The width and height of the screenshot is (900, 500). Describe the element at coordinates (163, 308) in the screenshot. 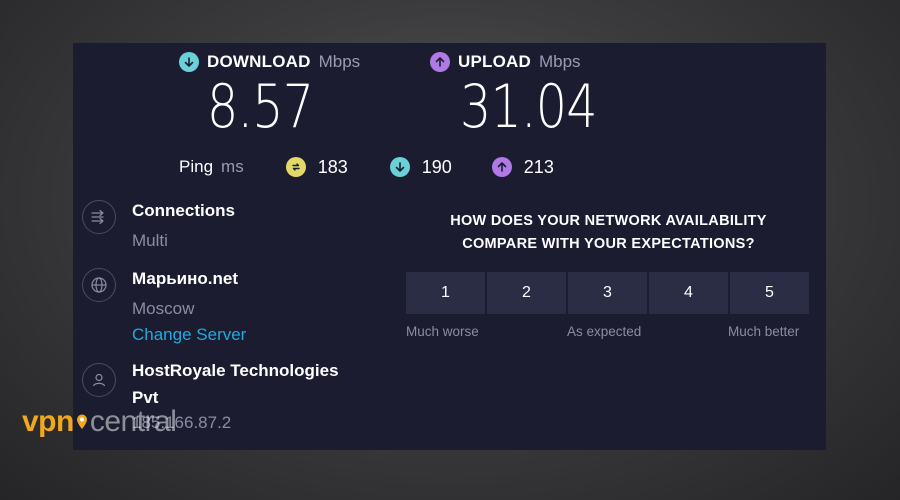

I see `server-location: Moscow` at that location.